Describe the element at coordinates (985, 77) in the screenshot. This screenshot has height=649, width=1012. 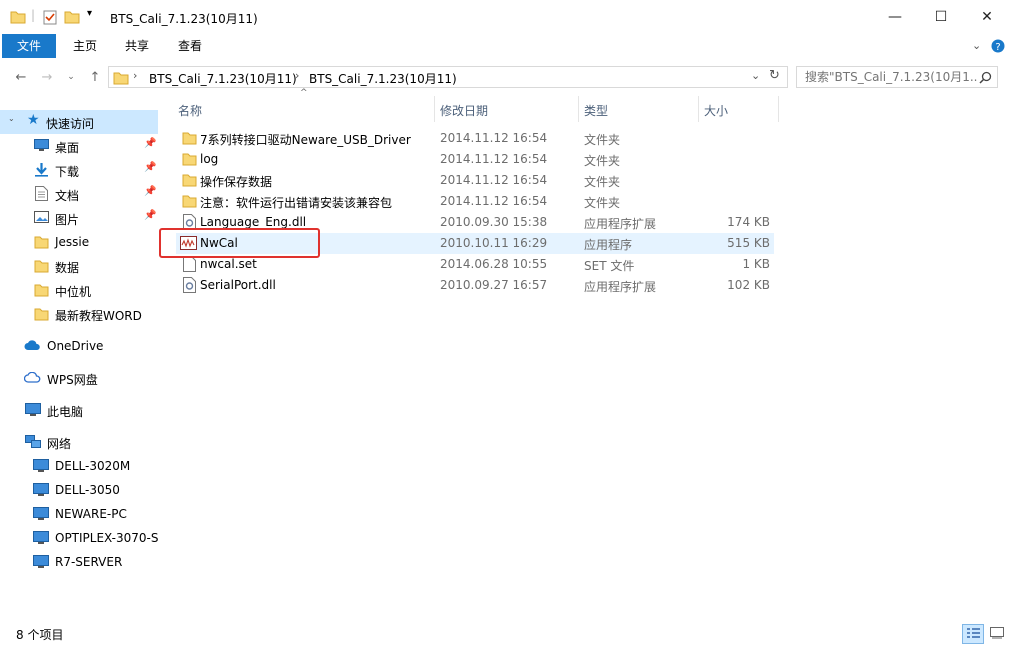
I see `search-icon` at that location.